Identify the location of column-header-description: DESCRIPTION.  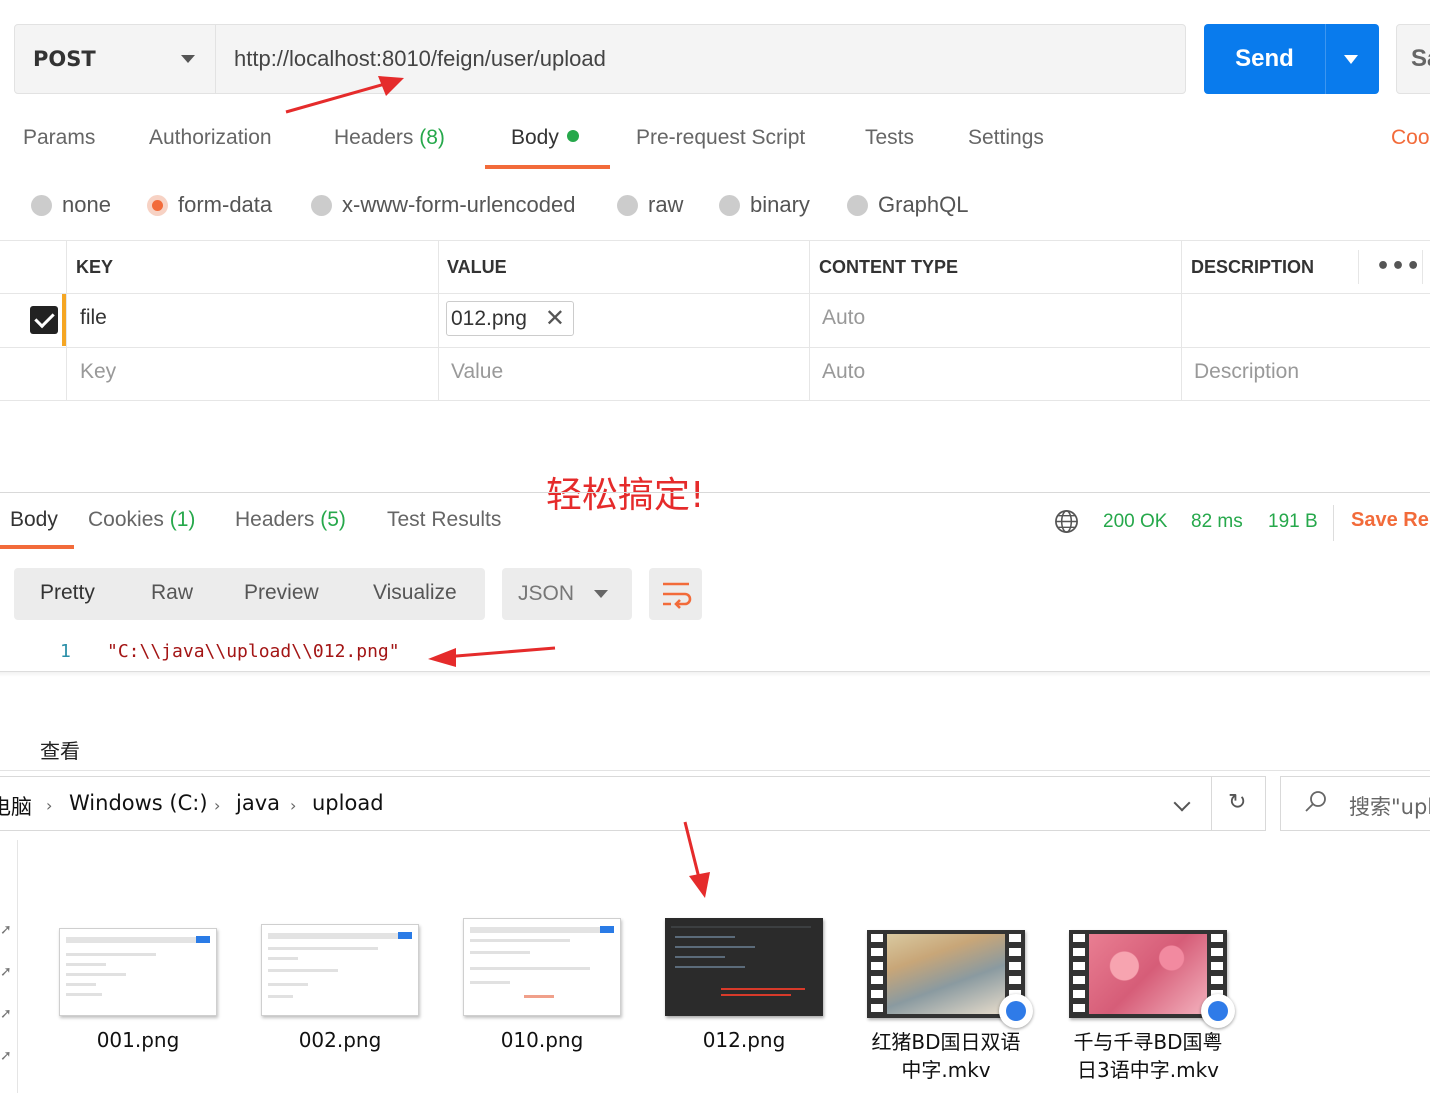
(1253, 267).